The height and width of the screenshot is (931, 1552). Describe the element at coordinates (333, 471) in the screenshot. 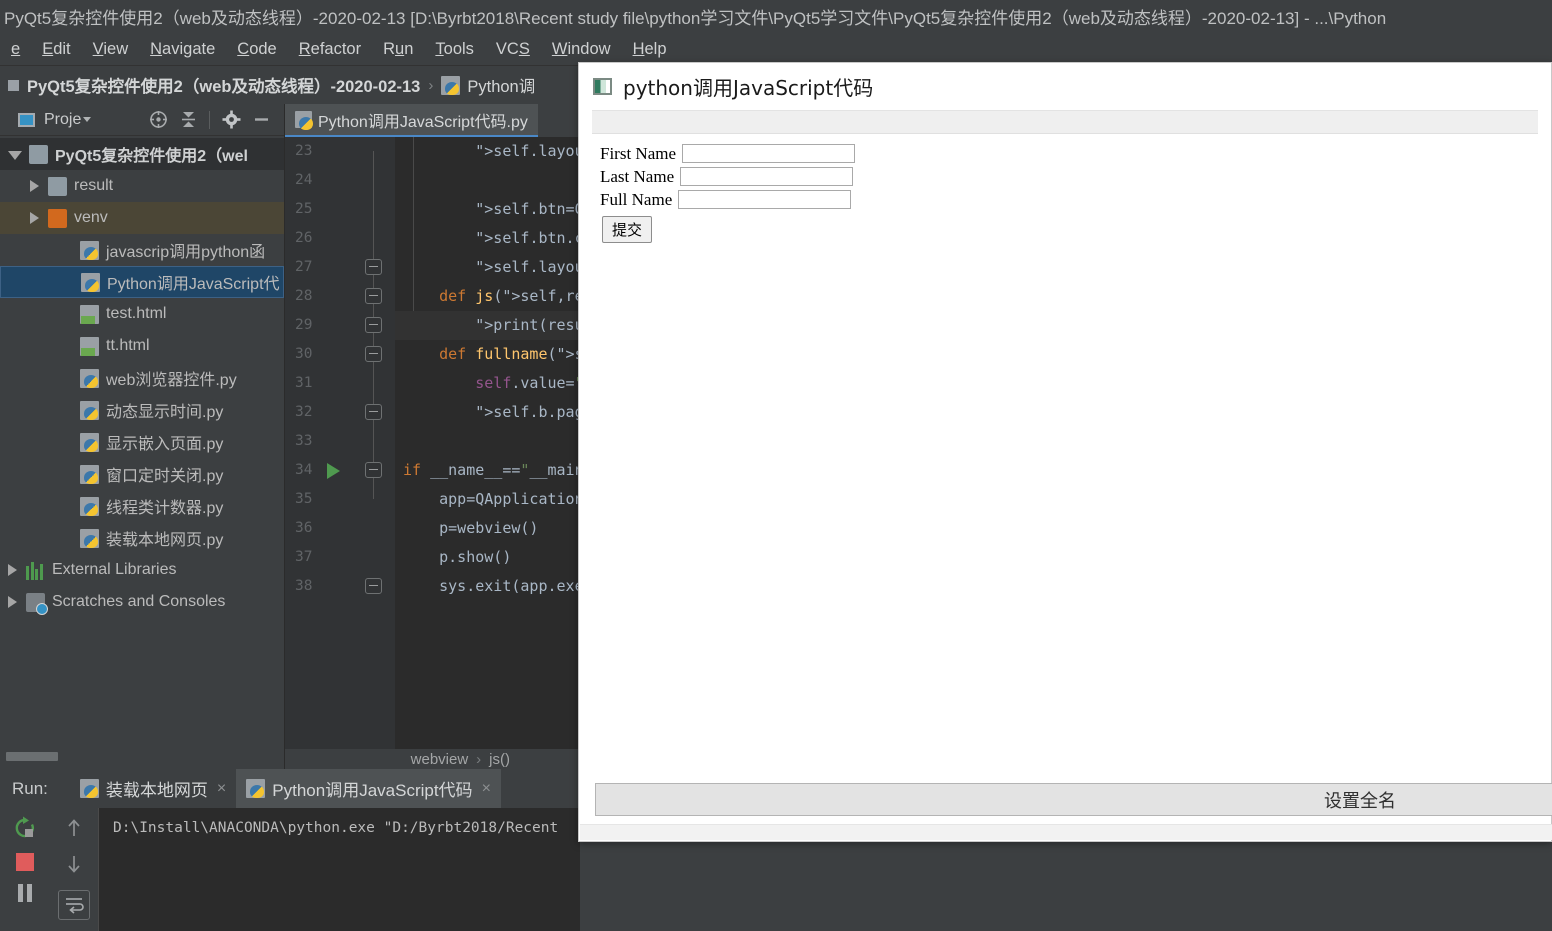

I see `run-gutter-icon` at that location.